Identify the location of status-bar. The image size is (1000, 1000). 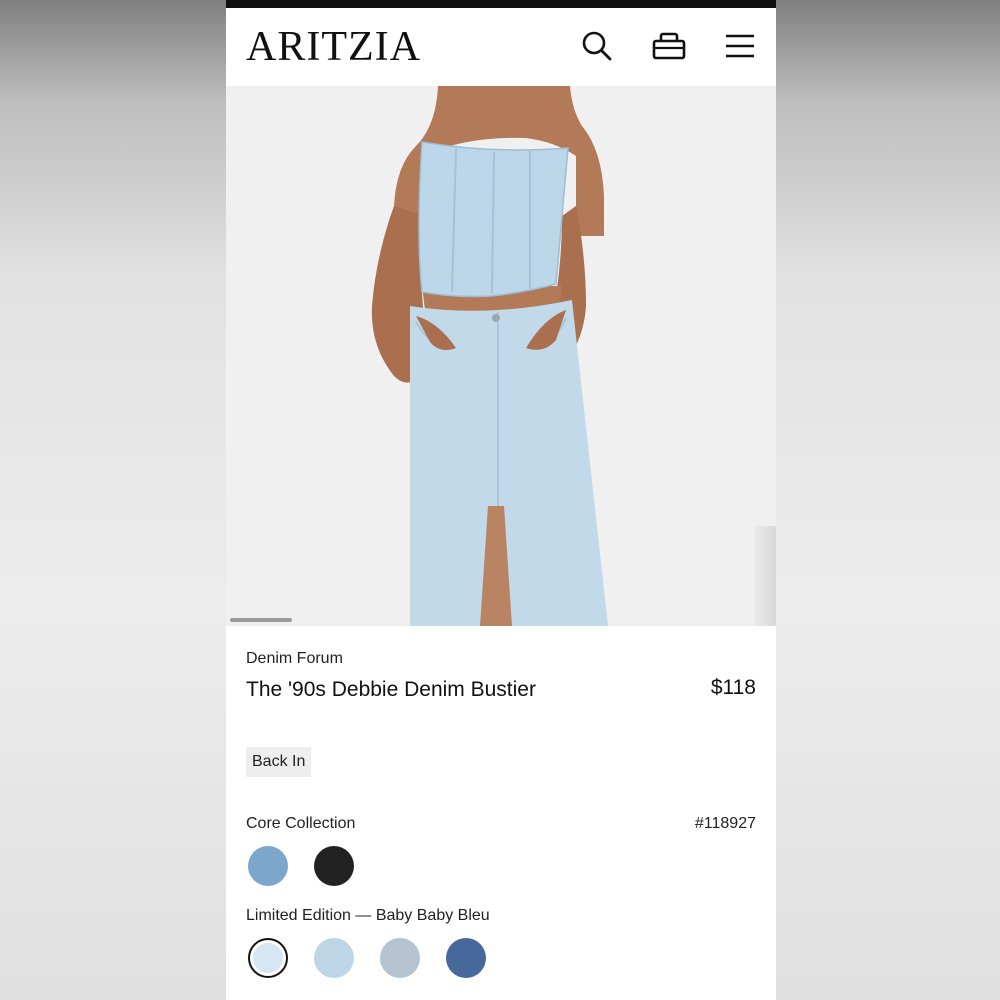
(501, 4).